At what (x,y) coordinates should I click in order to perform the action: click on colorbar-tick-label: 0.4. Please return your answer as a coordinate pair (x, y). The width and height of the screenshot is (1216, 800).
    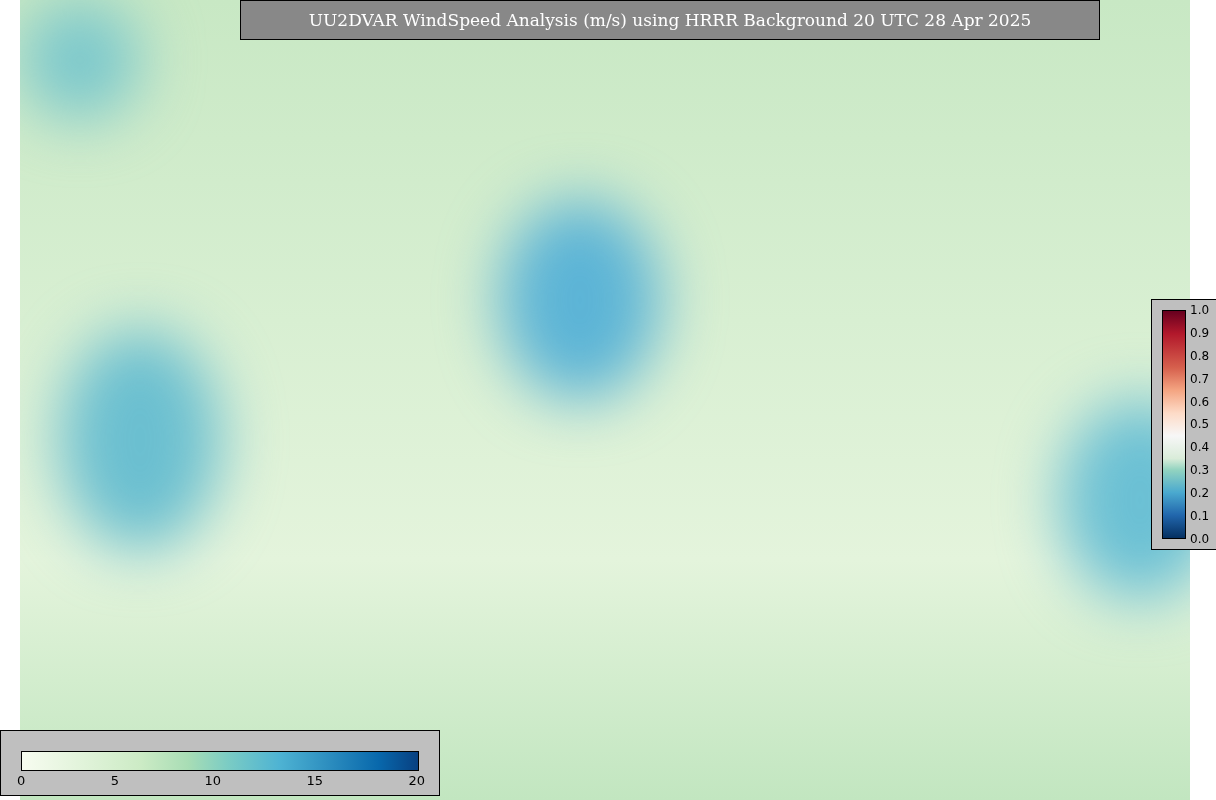
    Looking at the image, I should click on (1200, 447).